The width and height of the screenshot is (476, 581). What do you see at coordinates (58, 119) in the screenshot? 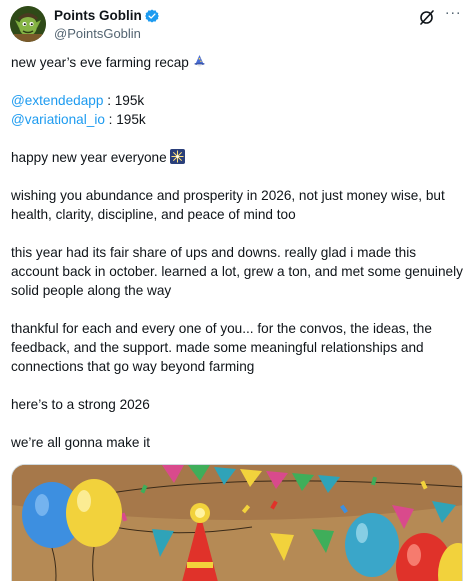
I see `mention-variational: @variational_io` at bounding box center [58, 119].